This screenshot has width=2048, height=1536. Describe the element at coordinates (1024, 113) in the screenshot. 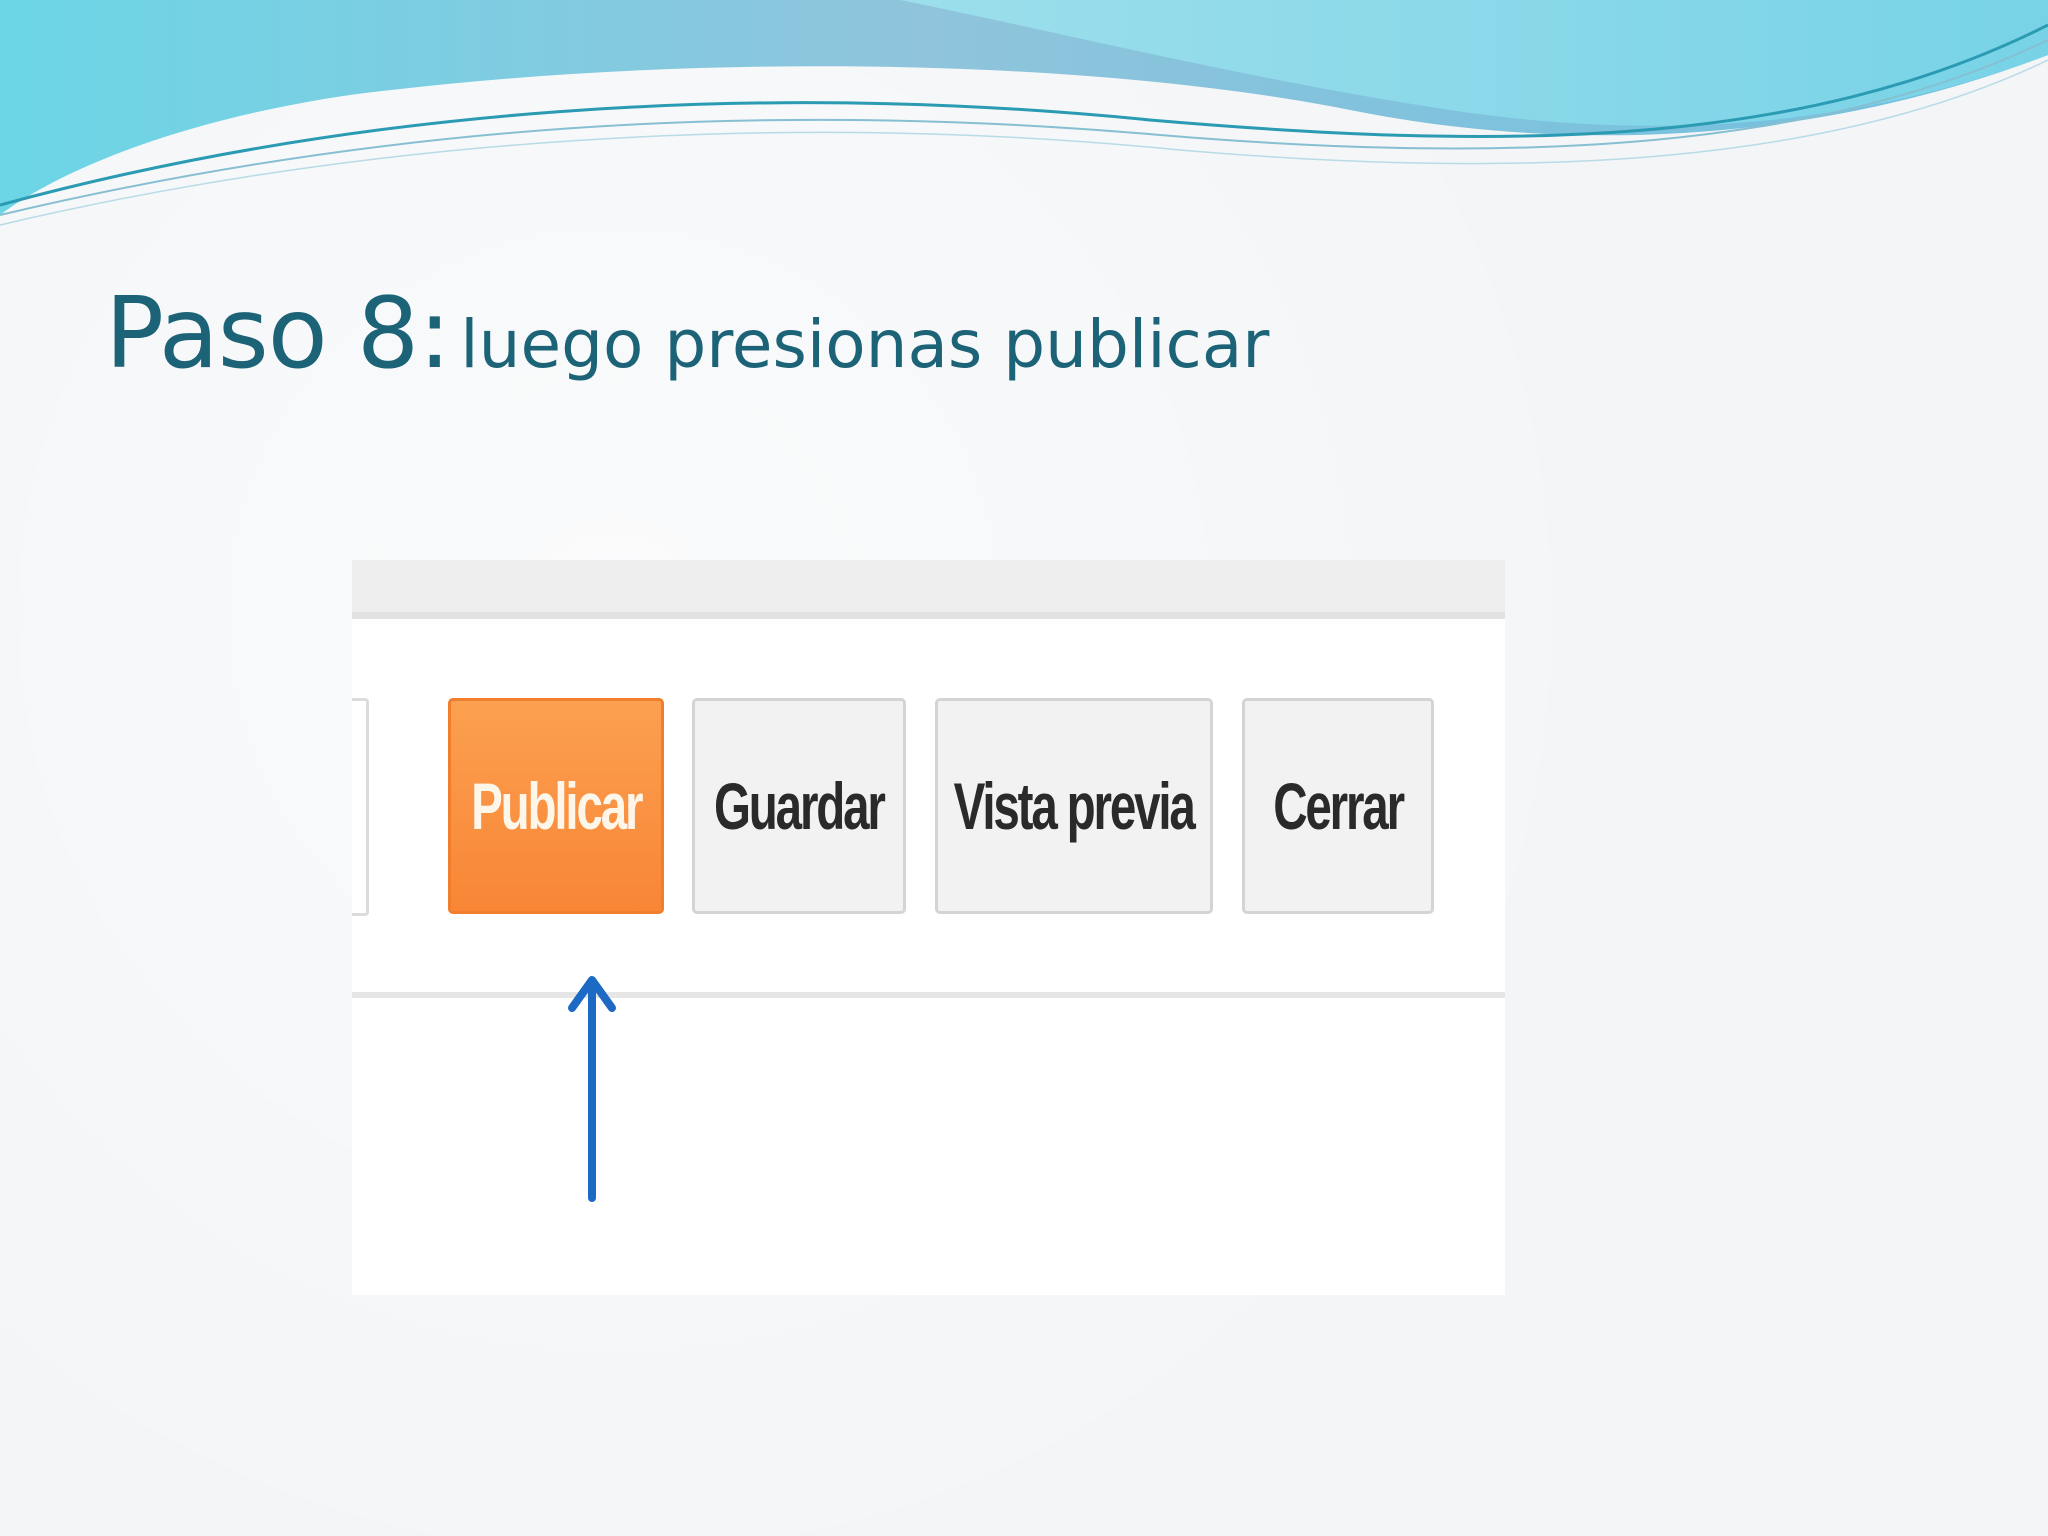

I see `header-wave-decoration` at that location.